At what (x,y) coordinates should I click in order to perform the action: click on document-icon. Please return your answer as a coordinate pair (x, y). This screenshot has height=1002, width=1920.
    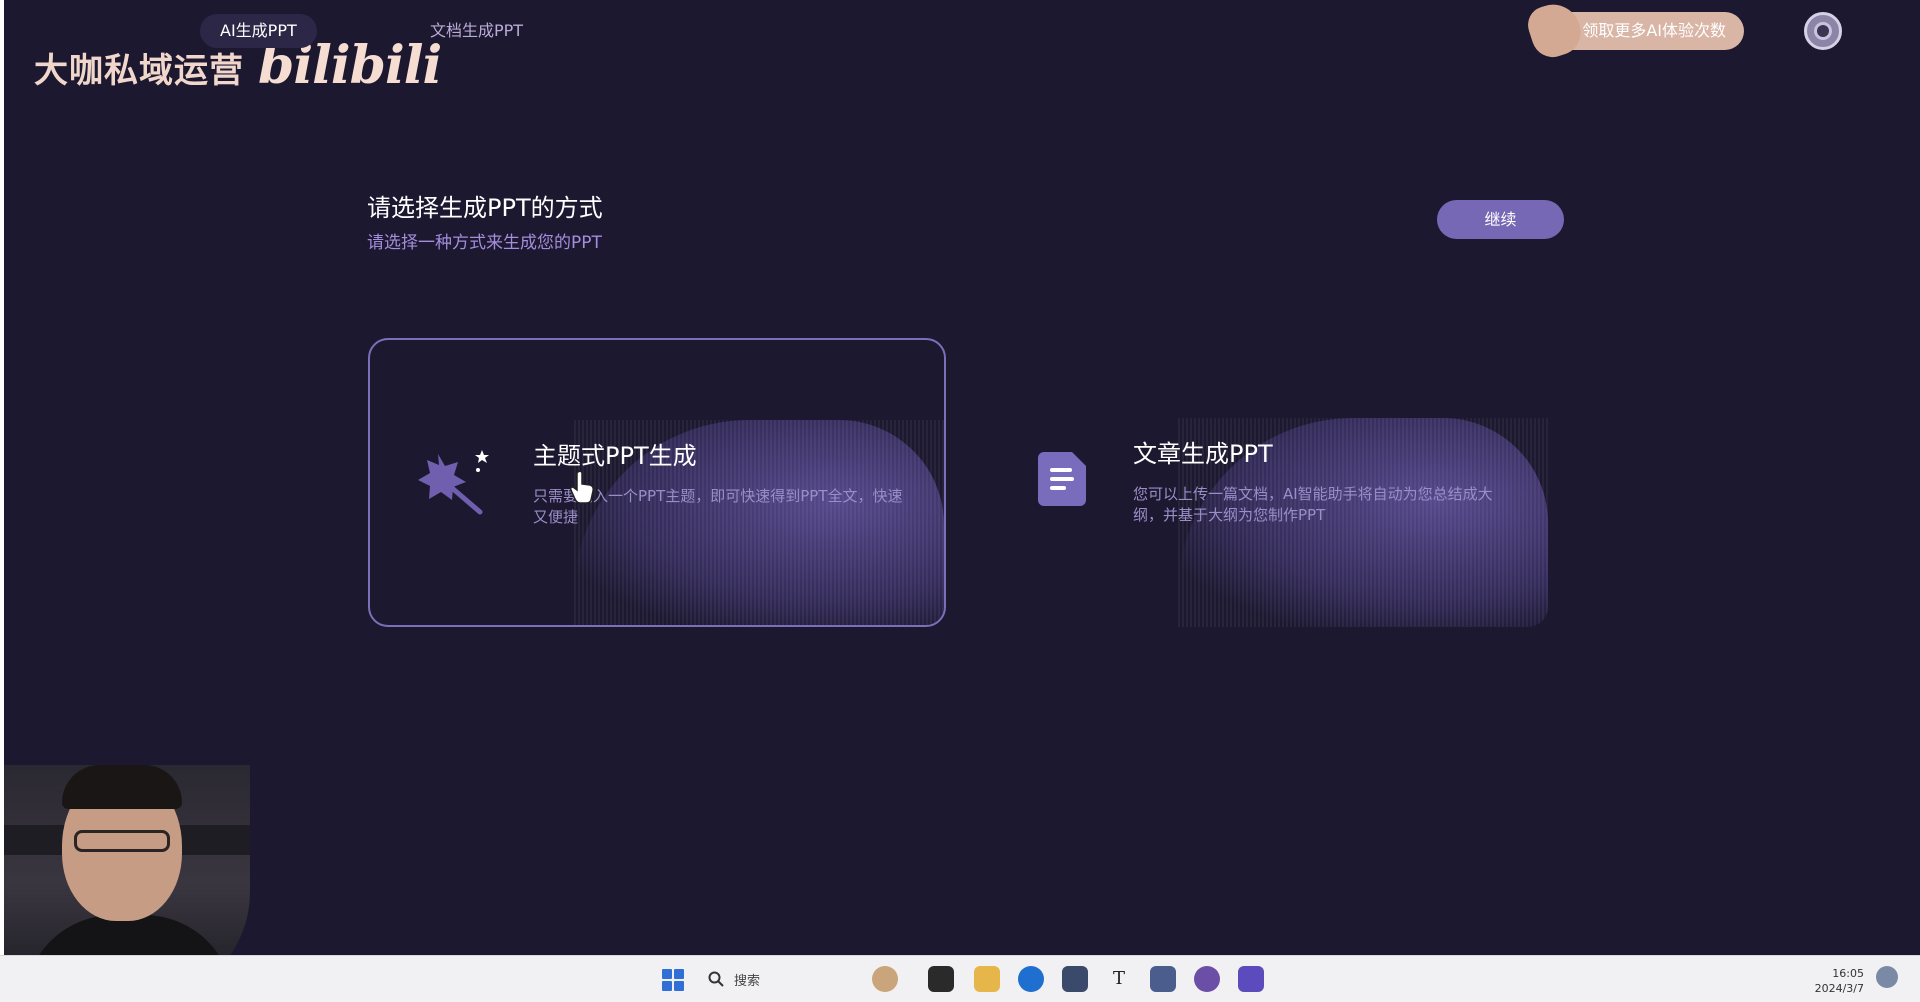
    Looking at the image, I should click on (1062, 481).